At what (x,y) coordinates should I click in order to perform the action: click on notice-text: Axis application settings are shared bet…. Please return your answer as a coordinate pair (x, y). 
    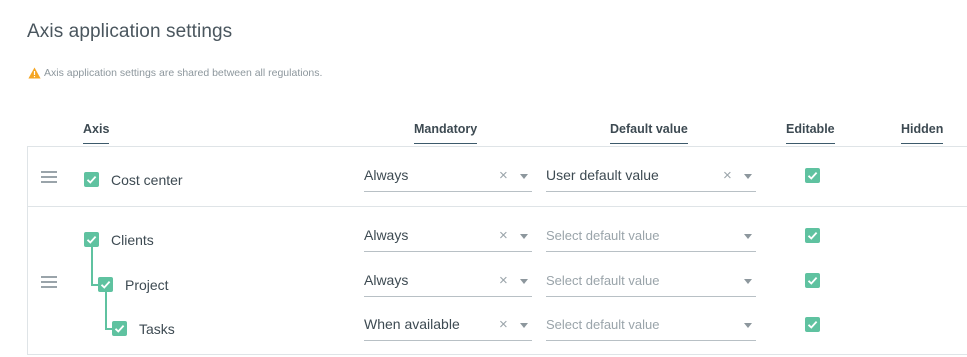
    Looking at the image, I should click on (183, 73).